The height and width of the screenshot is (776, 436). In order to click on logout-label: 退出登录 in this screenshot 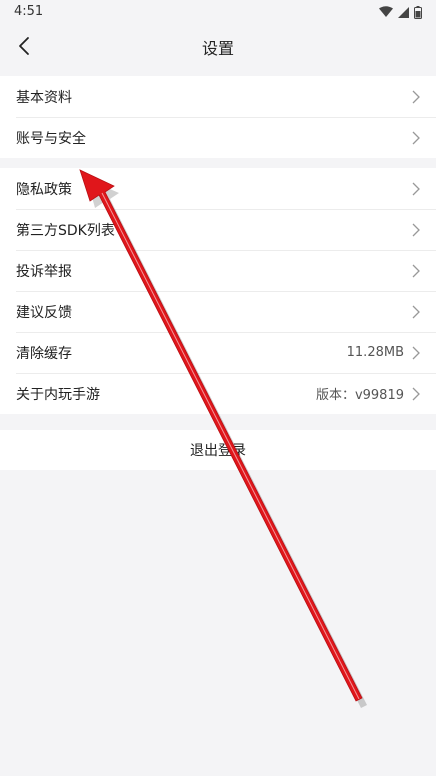, I will do `click(218, 451)`.